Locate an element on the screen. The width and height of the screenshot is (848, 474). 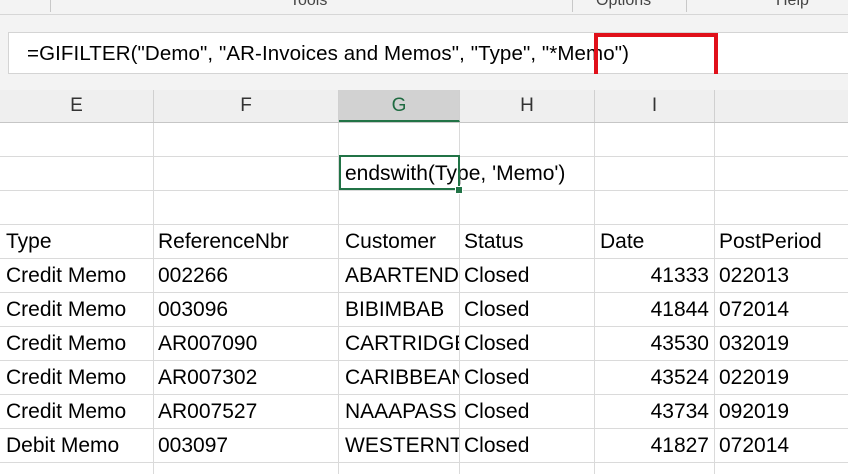
table-cell-referencenbr: 002266 is located at coordinates (248, 276).